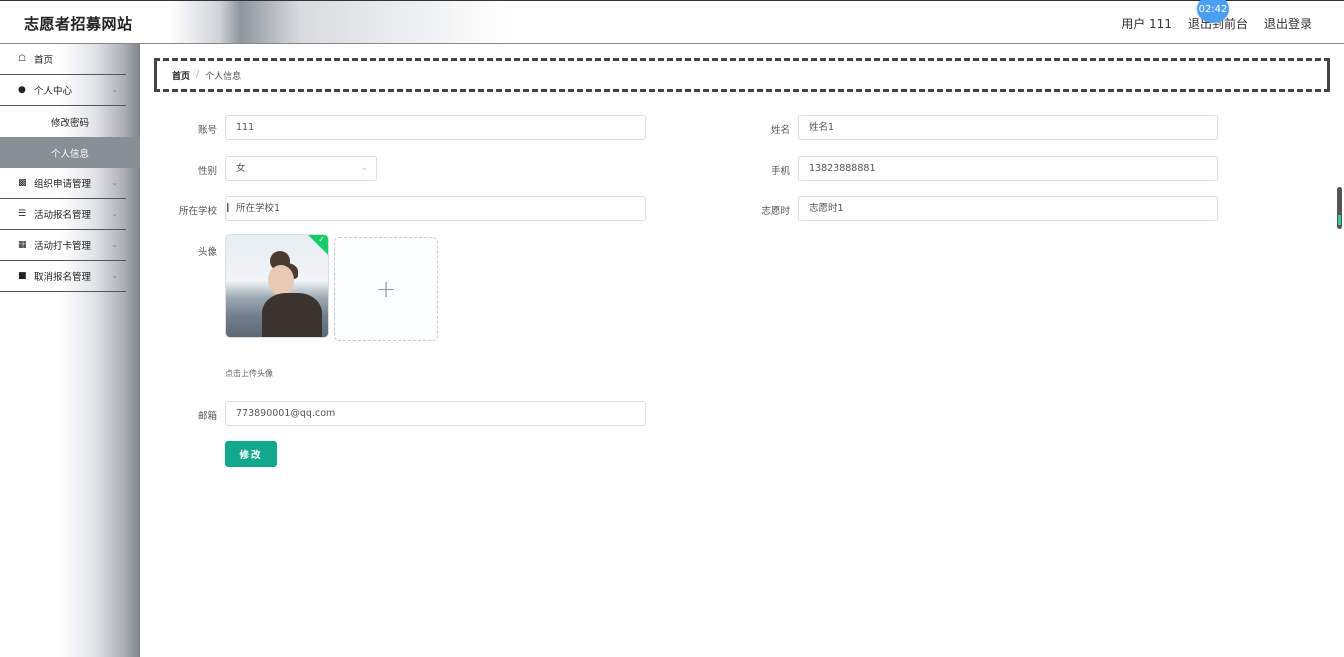 The width and height of the screenshot is (1344, 657). I want to click on sidebar-item-label: 活动报名管理, so click(63, 215).